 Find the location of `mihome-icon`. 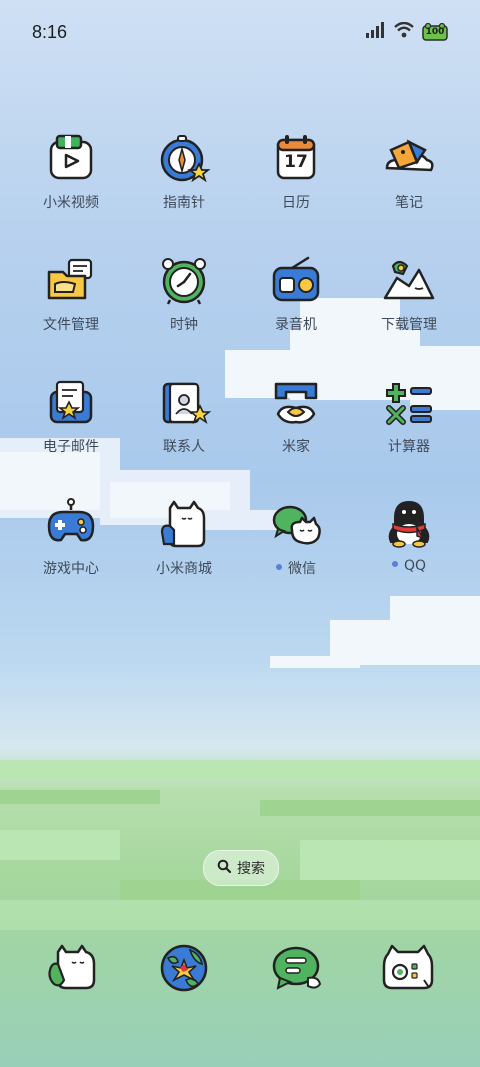

mihome-icon is located at coordinates (296, 402).